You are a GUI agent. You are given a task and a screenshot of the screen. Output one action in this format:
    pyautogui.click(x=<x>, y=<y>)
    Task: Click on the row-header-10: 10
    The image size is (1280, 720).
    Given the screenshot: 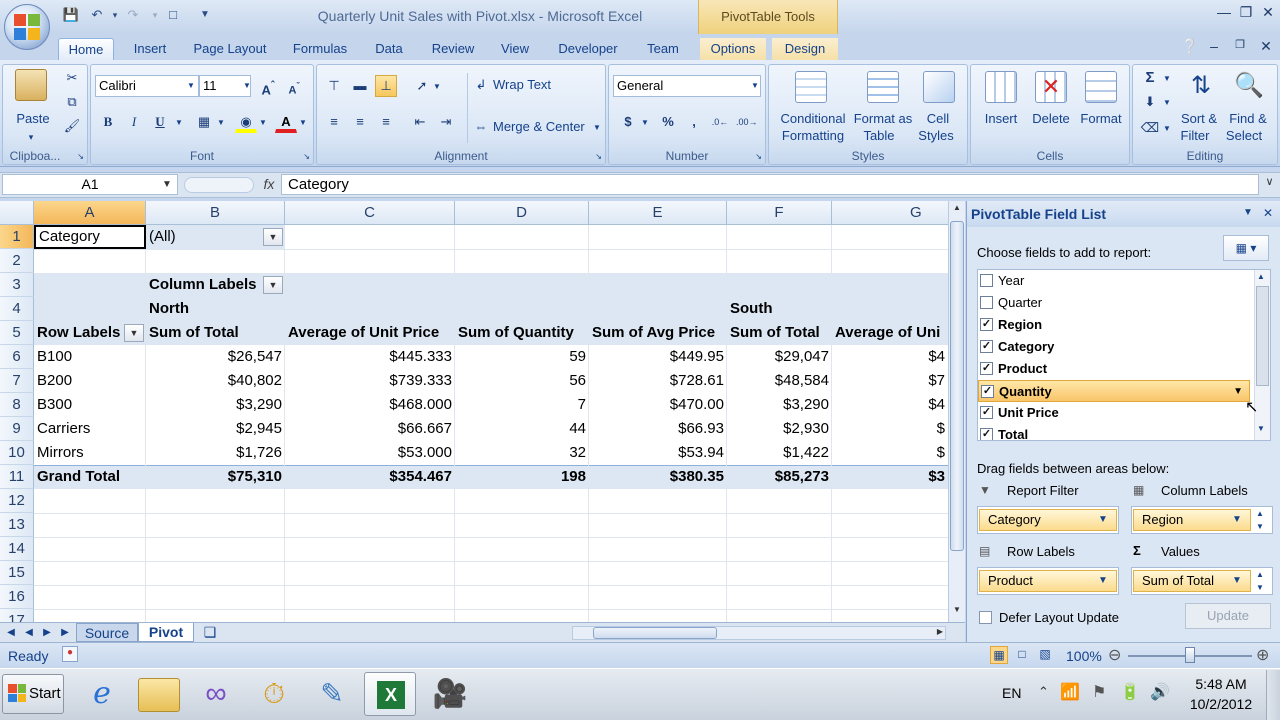 What is the action you would take?
    pyautogui.click(x=17, y=453)
    